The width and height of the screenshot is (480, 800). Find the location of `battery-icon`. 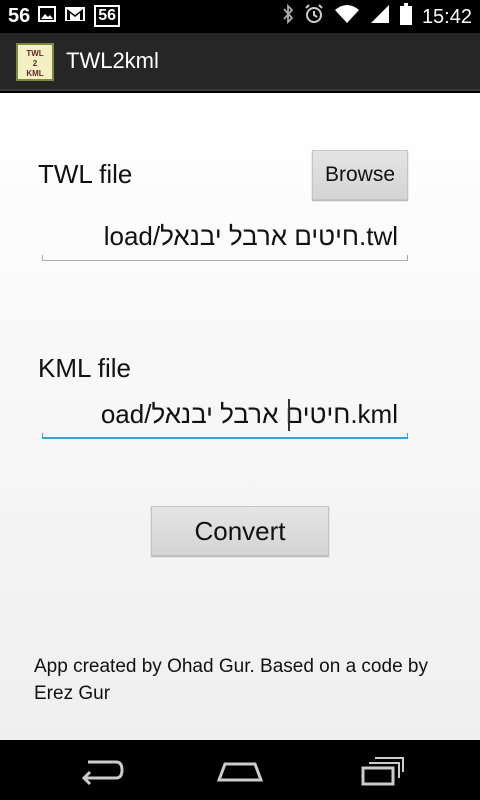

battery-icon is located at coordinates (405, 16).